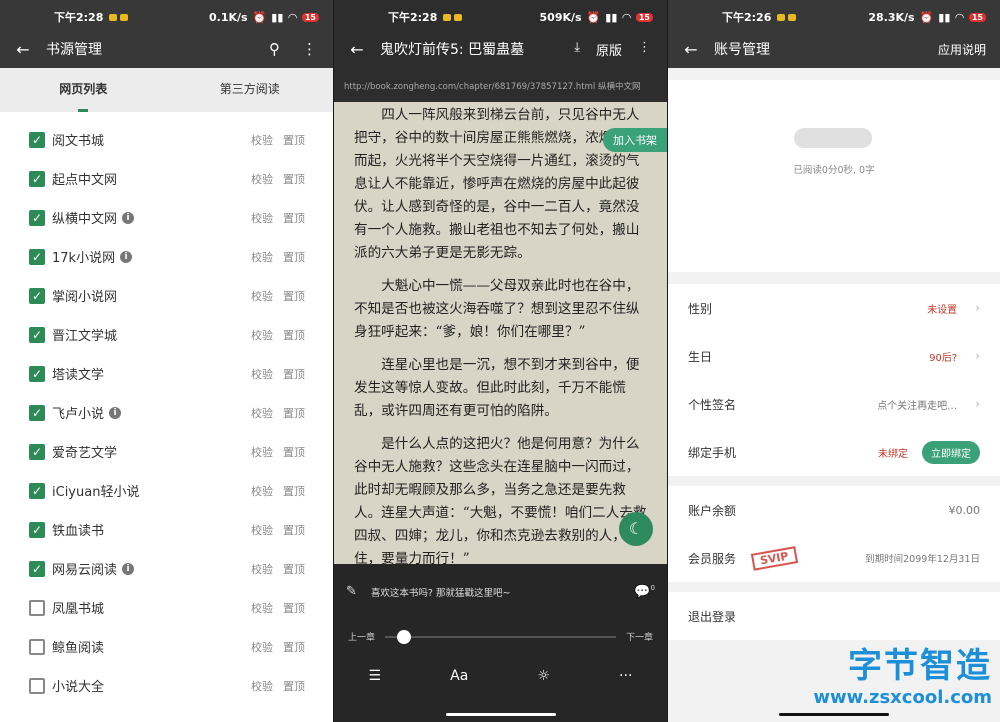 Image resolution: width=1000 pixels, height=722 pixels. What do you see at coordinates (250, 90) in the screenshot?
I see `tab-third-party: 第三方阅读` at bounding box center [250, 90].